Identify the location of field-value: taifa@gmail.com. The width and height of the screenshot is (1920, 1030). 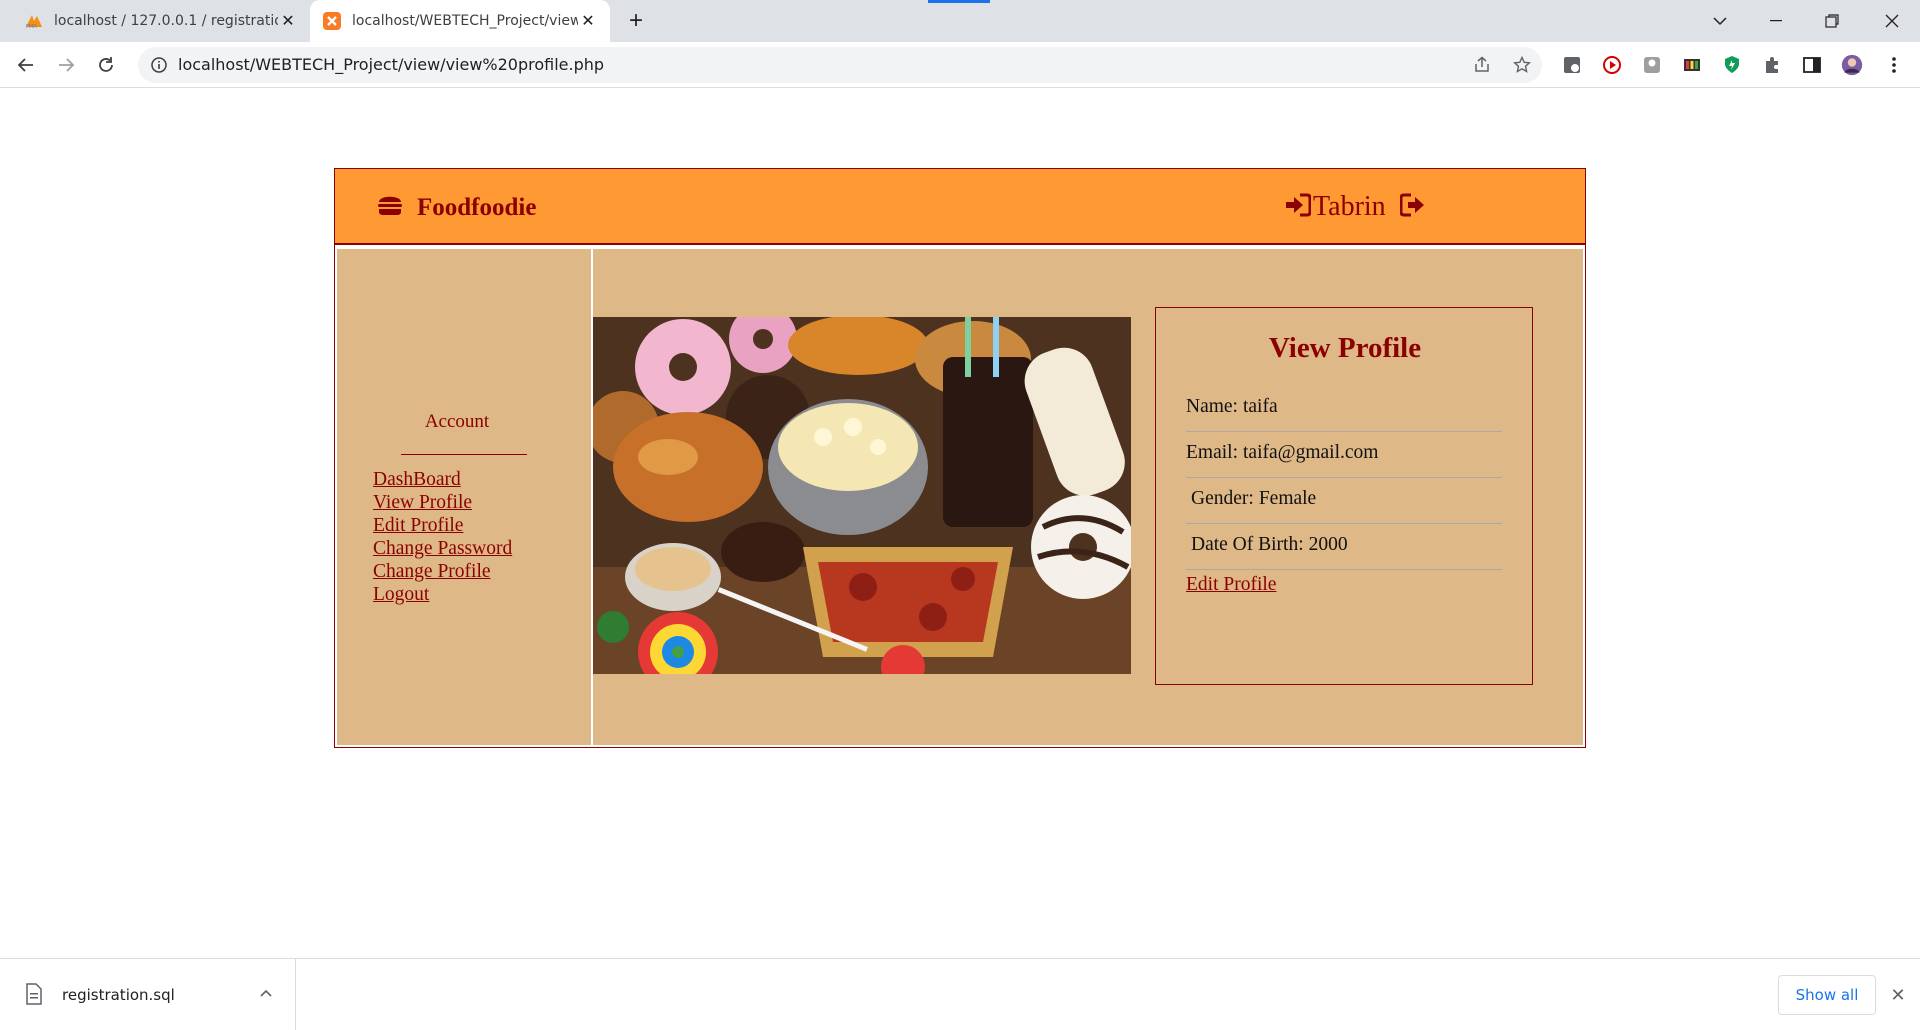
(1311, 452).